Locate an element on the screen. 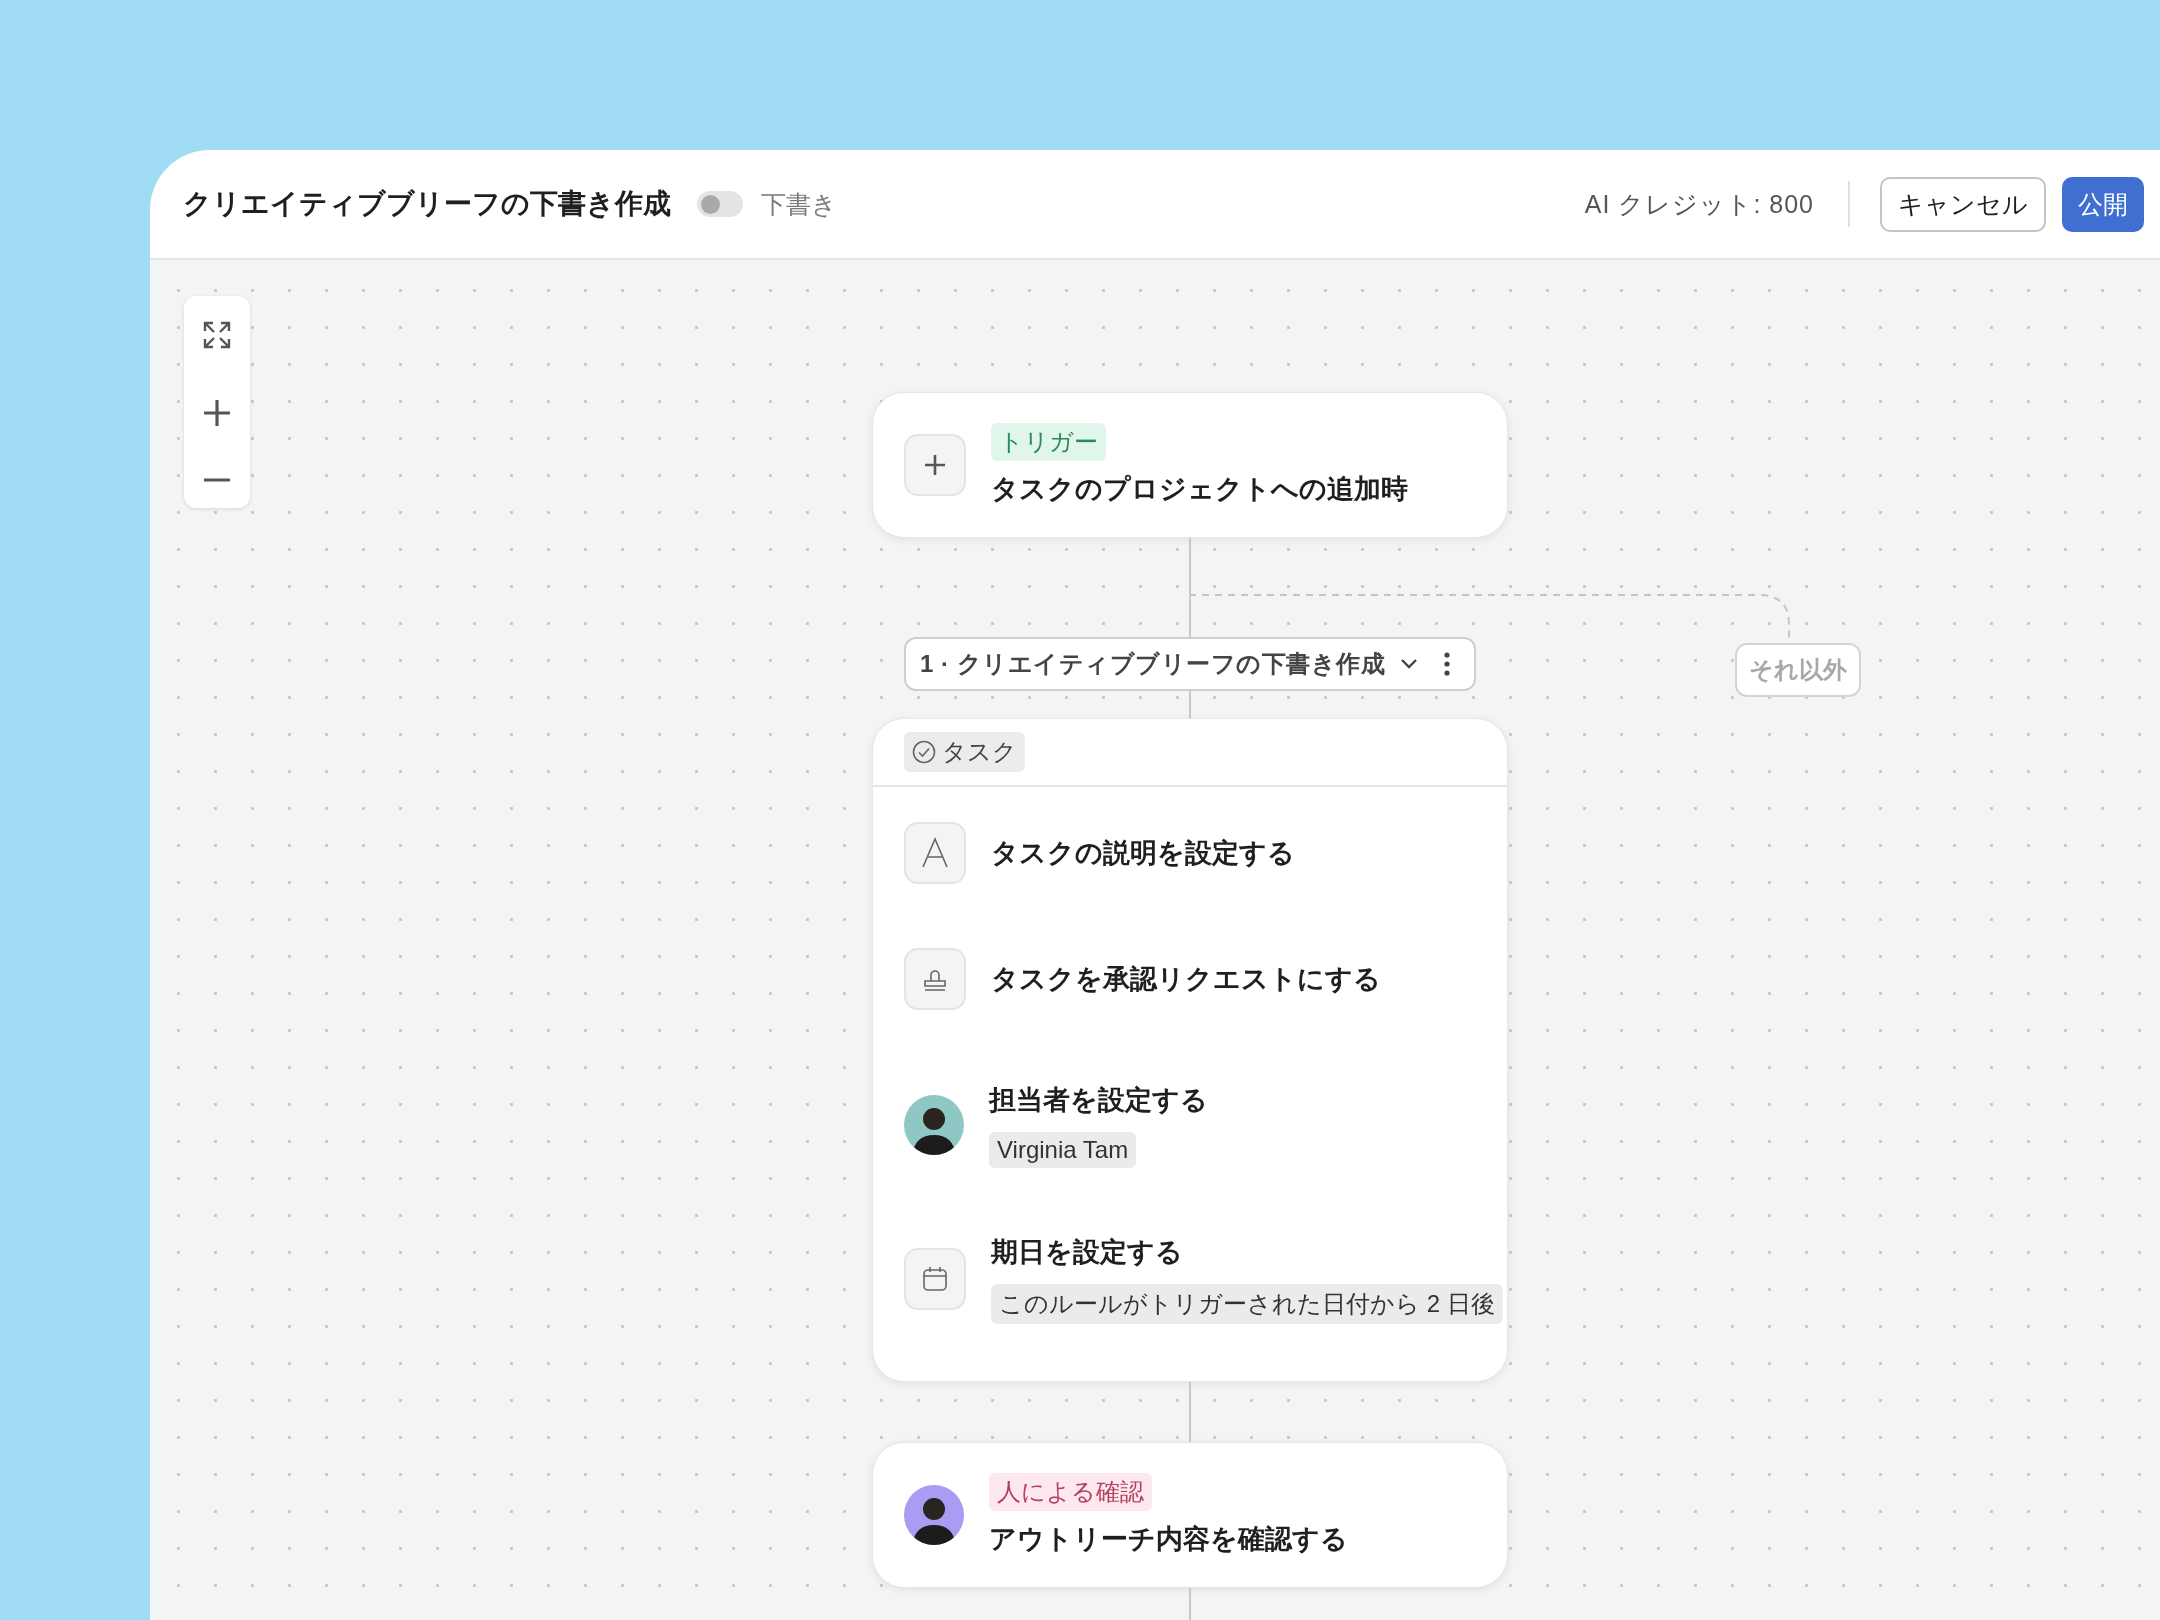  draft-toggle is located at coordinates (720, 204).